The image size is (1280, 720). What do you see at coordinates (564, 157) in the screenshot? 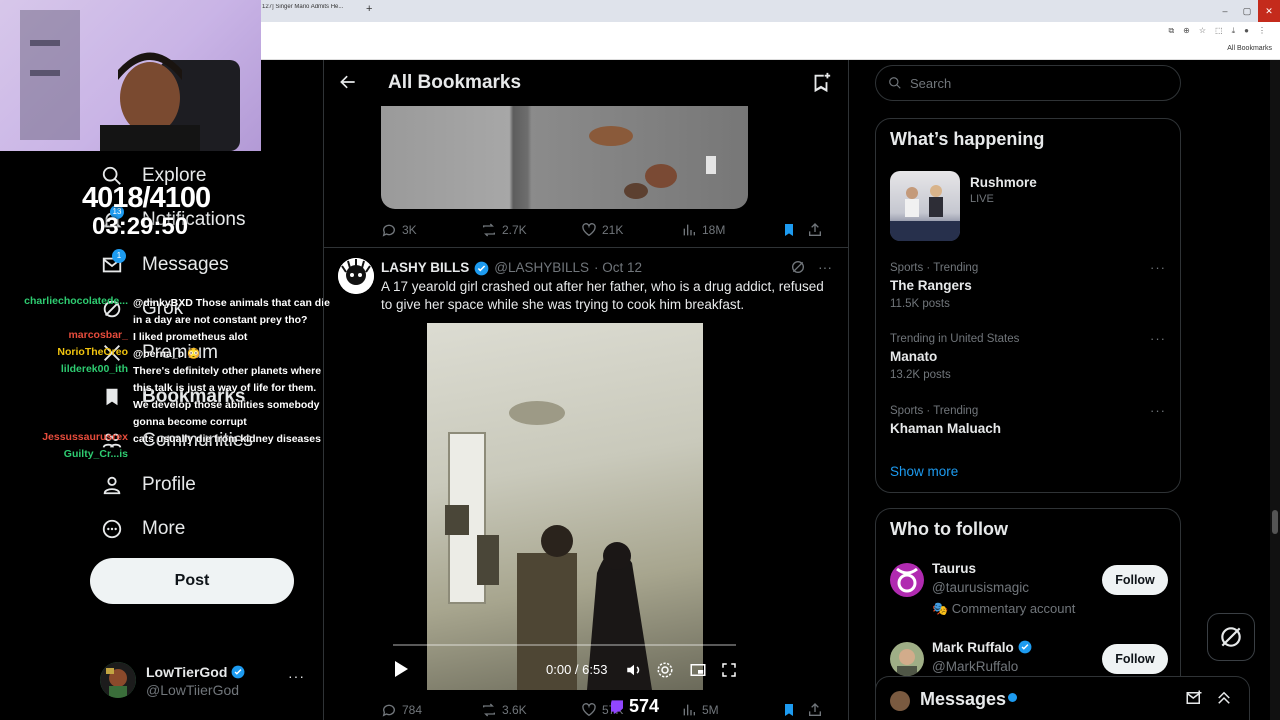
I see `tweet-image` at bounding box center [564, 157].